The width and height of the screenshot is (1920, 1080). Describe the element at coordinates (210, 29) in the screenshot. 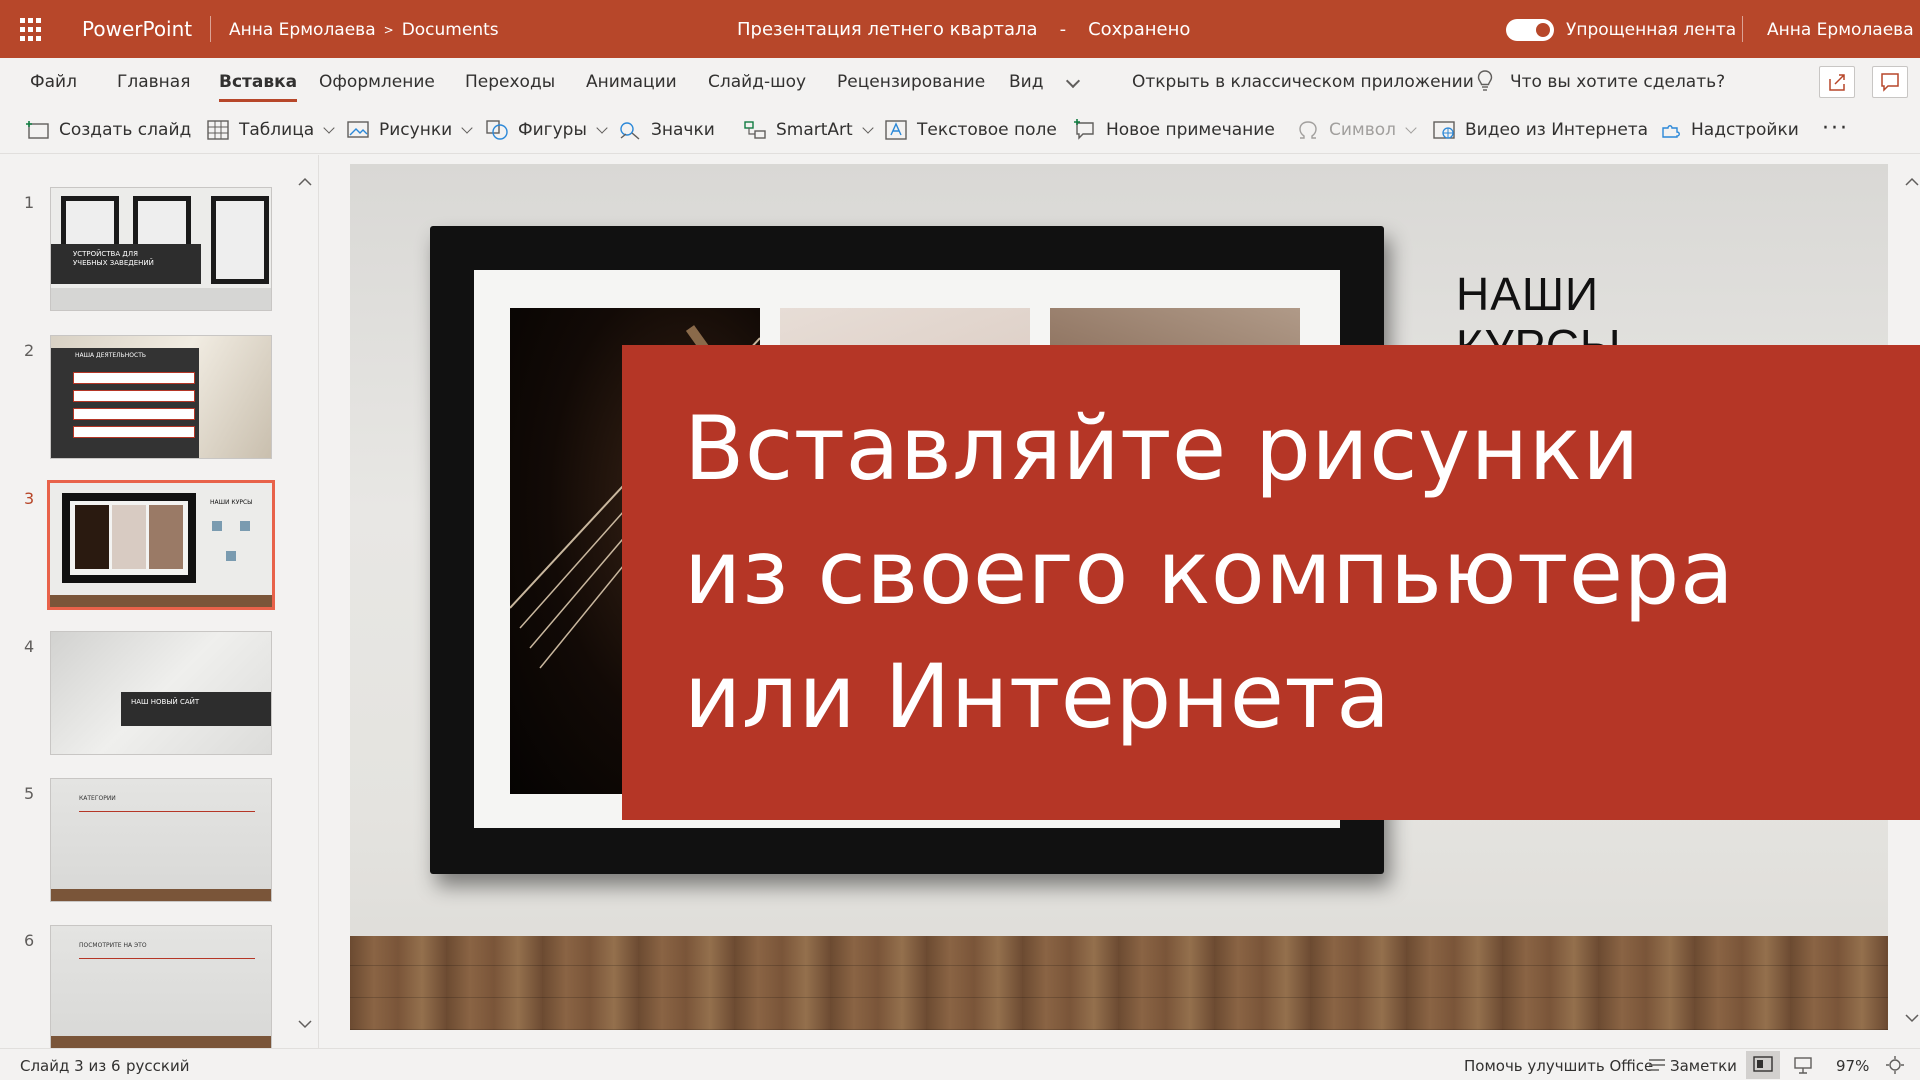

I see `title-divider` at that location.